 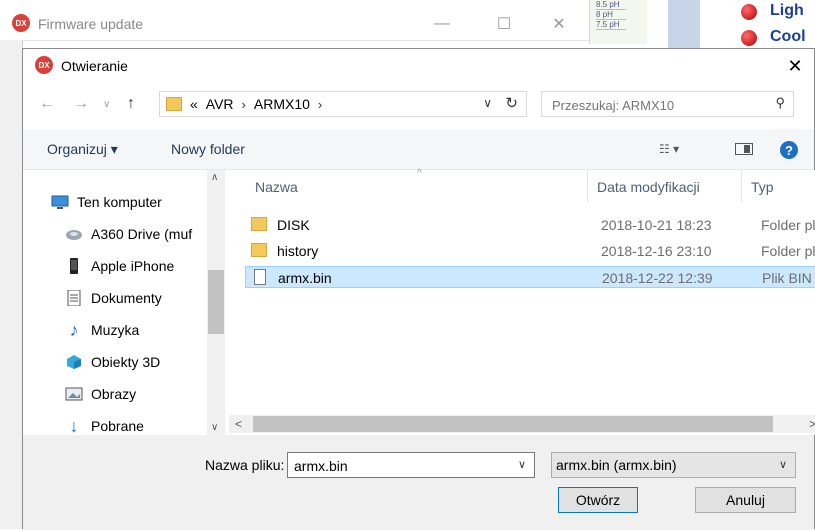 What do you see at coordinates (100, 394) in the screenshot?
I see `nav-item-obrazy: Obrazy` at bounding box center [100, 394].